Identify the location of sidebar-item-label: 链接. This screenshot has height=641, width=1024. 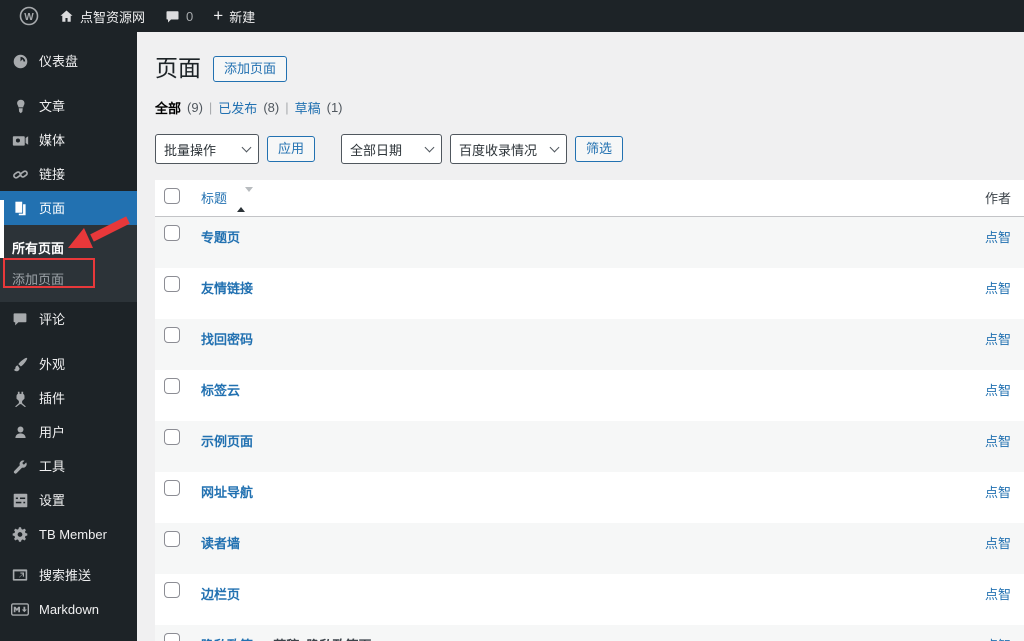
(52, 174).